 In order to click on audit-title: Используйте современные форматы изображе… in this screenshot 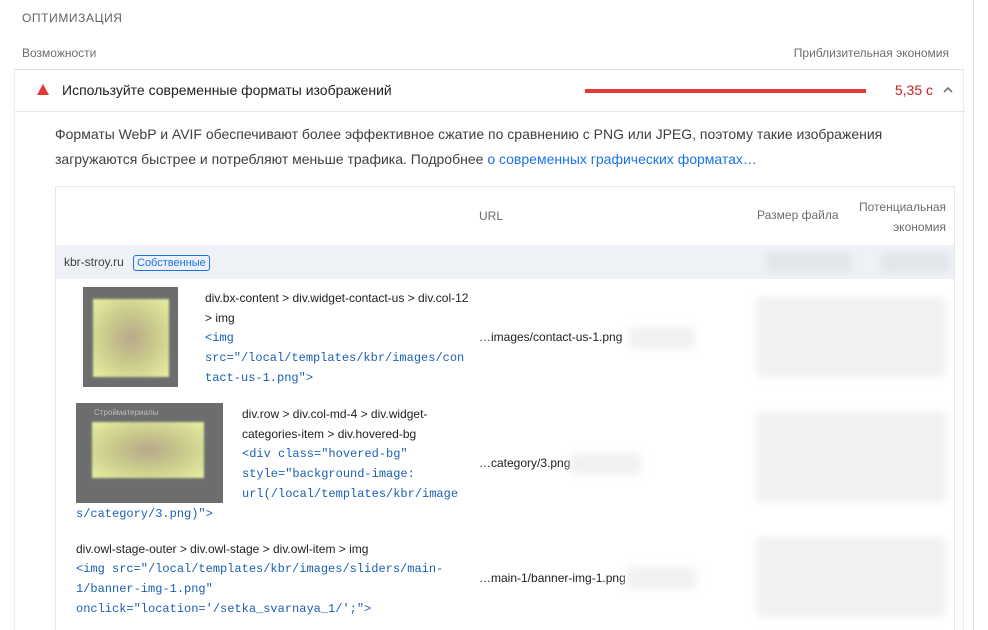, I will do `click(227, 90)`.